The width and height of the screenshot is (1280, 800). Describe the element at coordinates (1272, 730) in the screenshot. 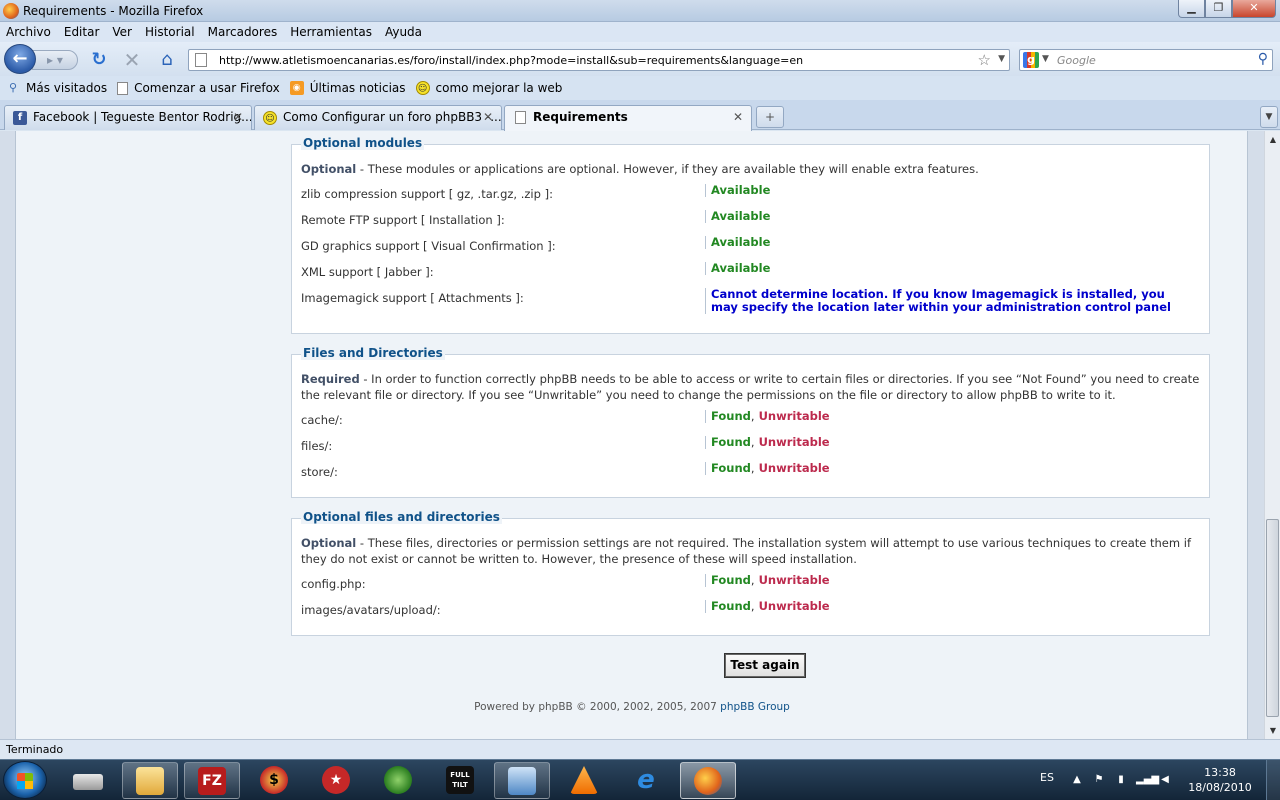

I see `scroll-down-icon: ▼` at that location.